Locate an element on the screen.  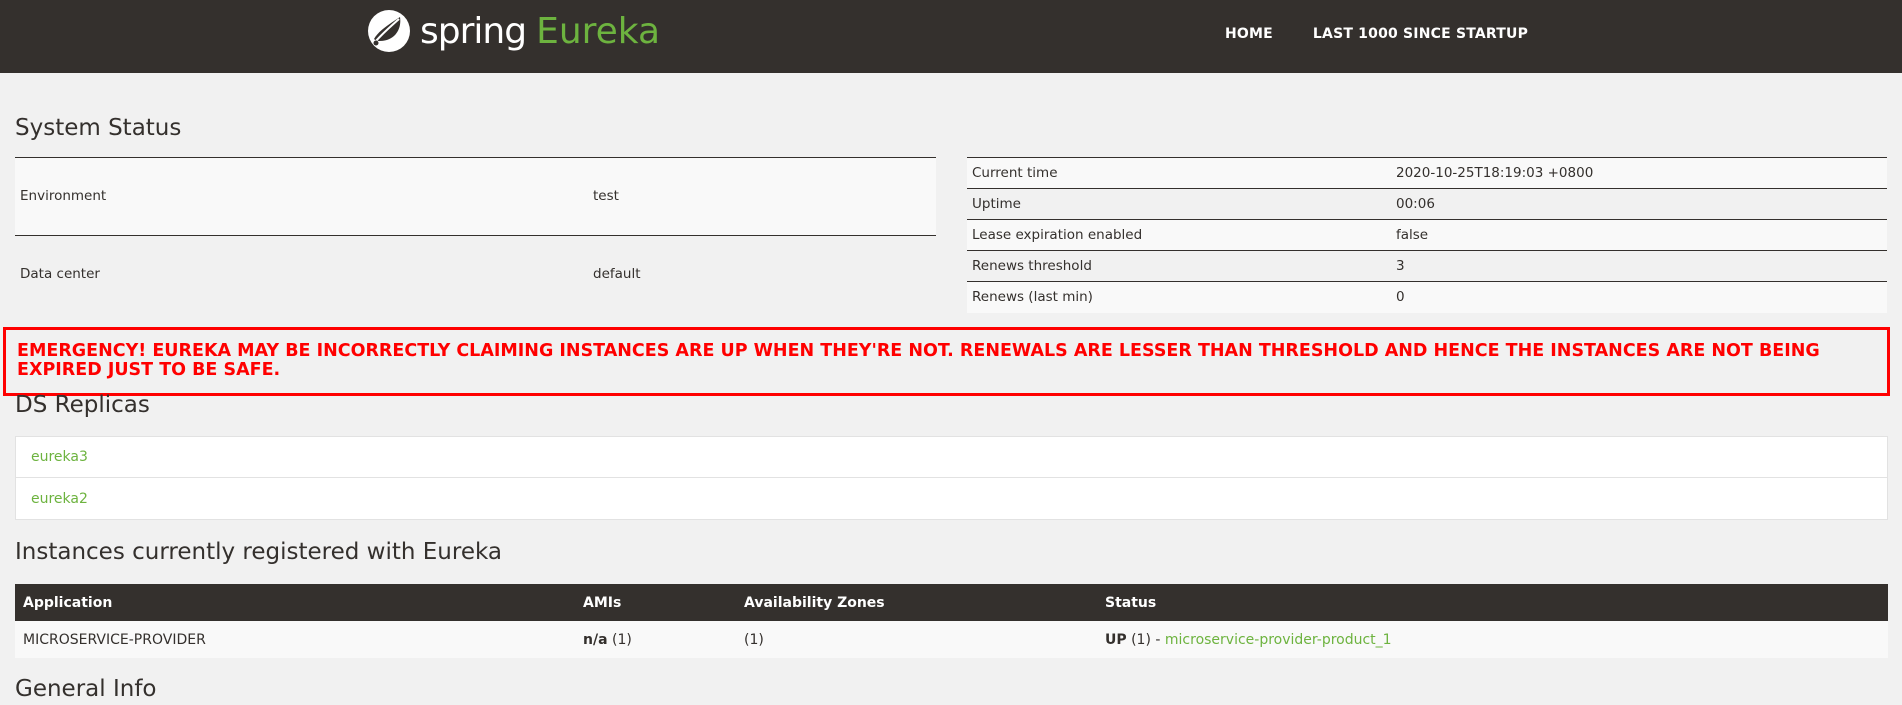
status-key: Lease expiration enabled is located at coordinates (1179, 235).